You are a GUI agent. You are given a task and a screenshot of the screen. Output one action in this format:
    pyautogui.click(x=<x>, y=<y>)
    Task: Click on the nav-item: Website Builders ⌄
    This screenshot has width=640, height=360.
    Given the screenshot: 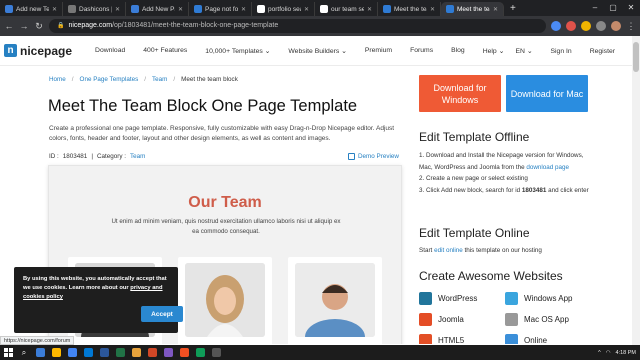 What is the action you would take?
    pyautogui.click(x=317, y=51)
    